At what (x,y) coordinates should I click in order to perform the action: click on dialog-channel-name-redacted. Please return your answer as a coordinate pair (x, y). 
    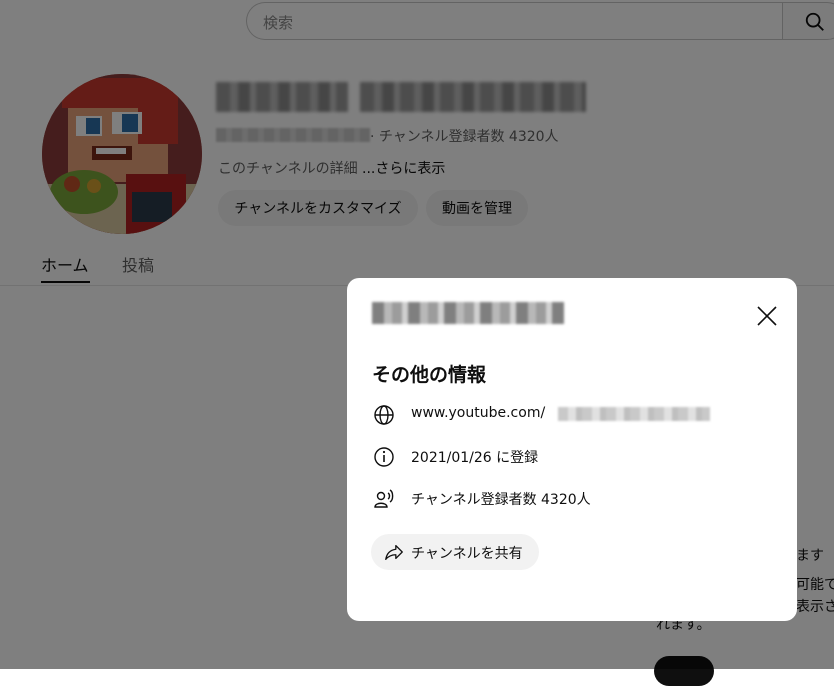
    Looking at the image, I should click on (468, 313).